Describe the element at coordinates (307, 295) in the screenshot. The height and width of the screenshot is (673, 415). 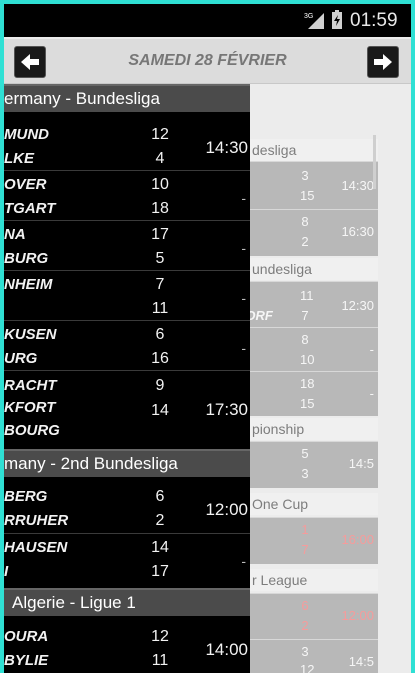
I see `home-score: 11` at that location.